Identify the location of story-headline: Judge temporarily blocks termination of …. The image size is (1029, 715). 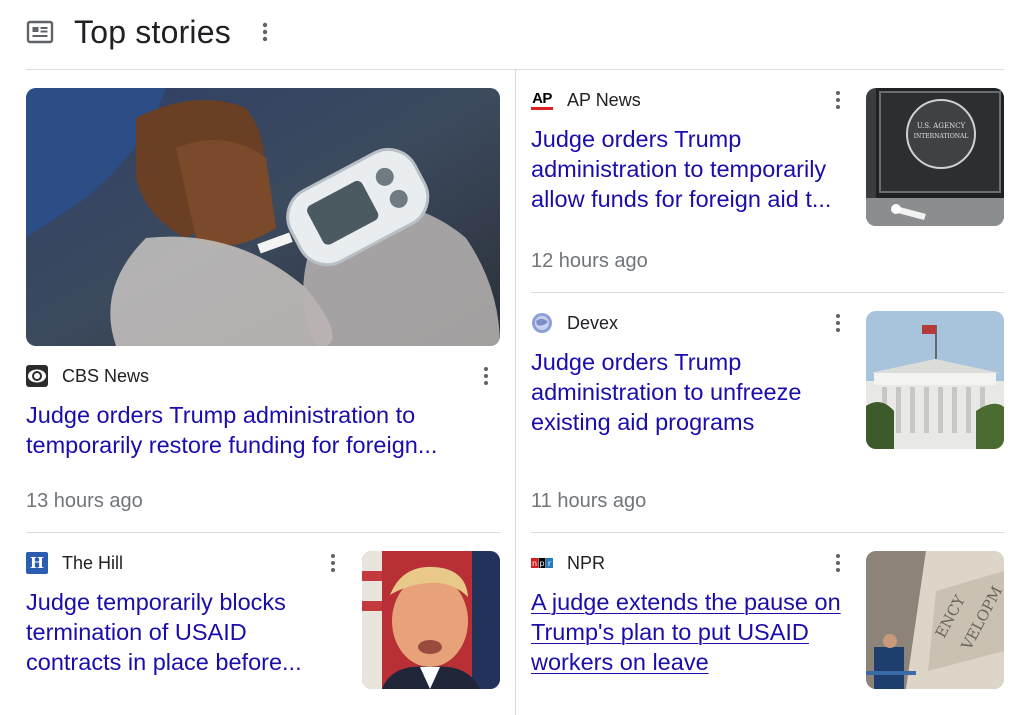
(185, 632).